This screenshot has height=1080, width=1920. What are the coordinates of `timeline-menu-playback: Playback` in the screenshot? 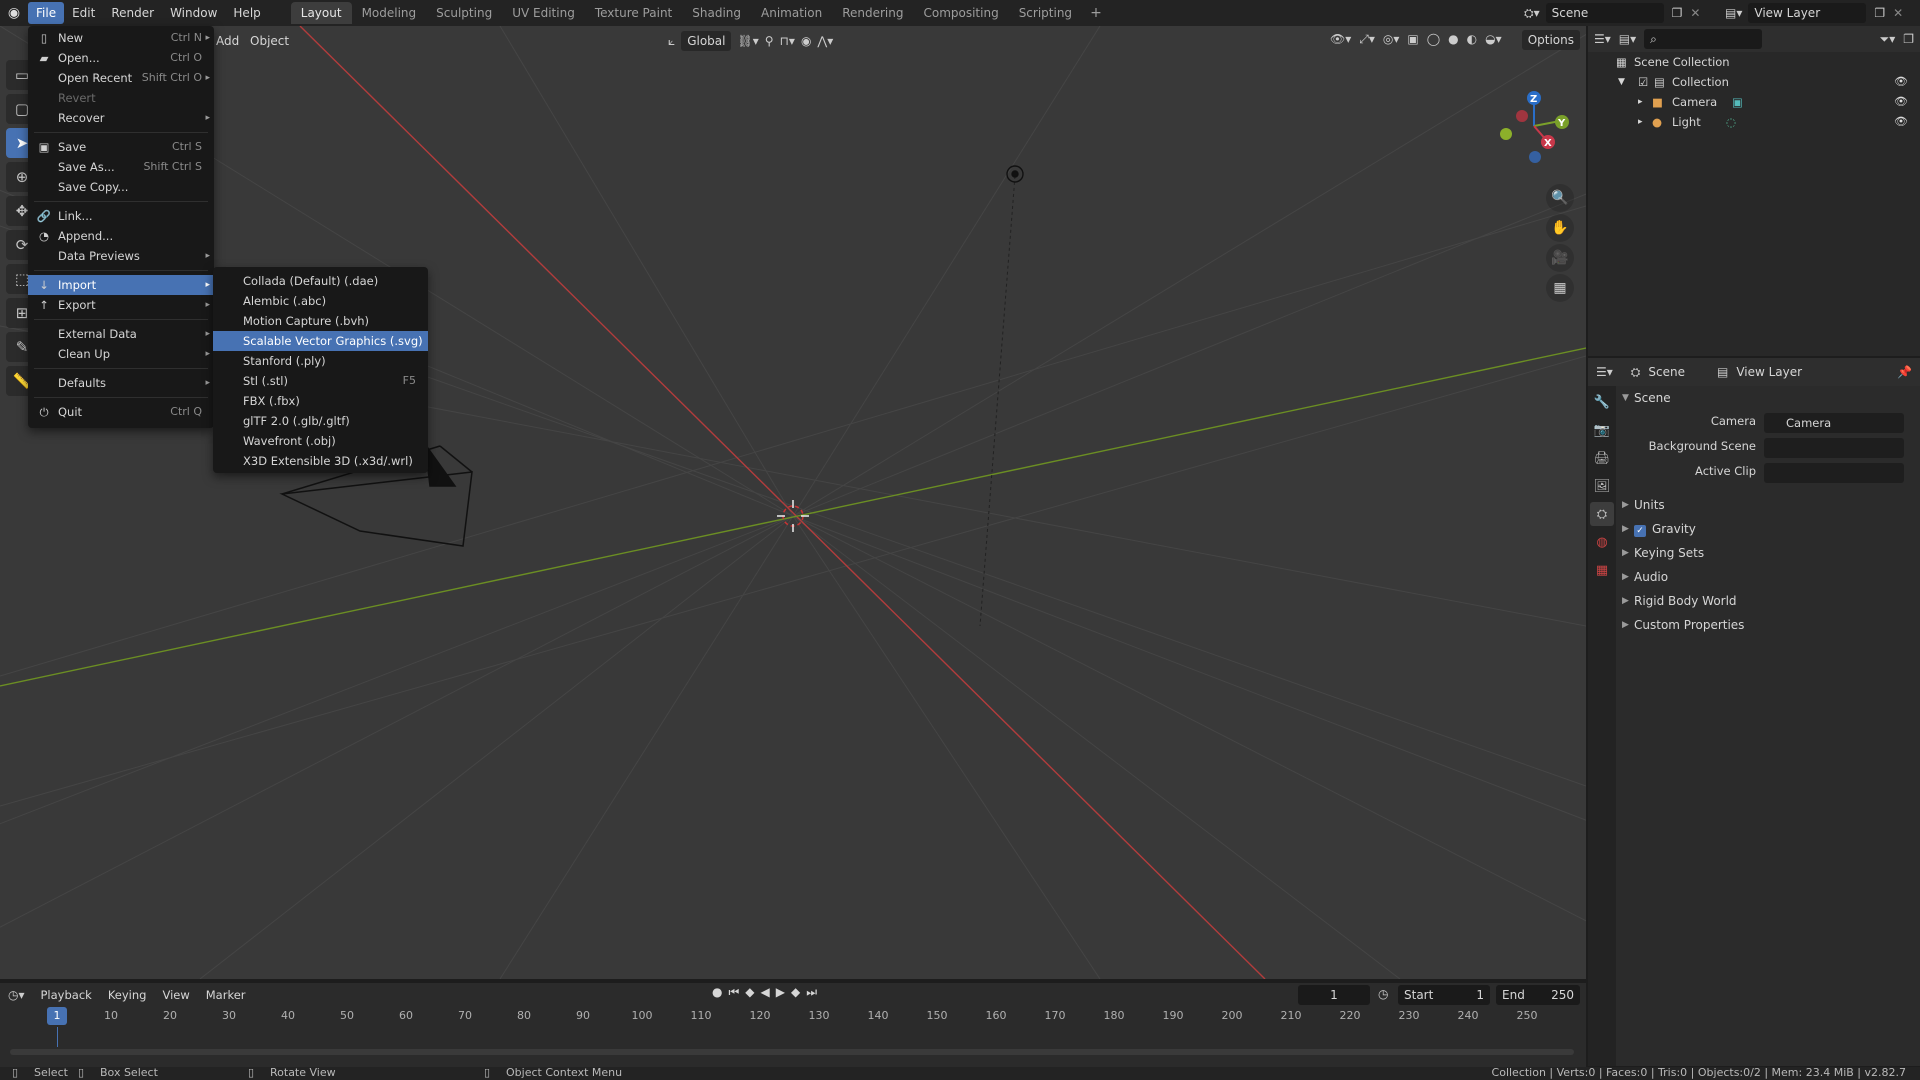 It's located at (66, 995).